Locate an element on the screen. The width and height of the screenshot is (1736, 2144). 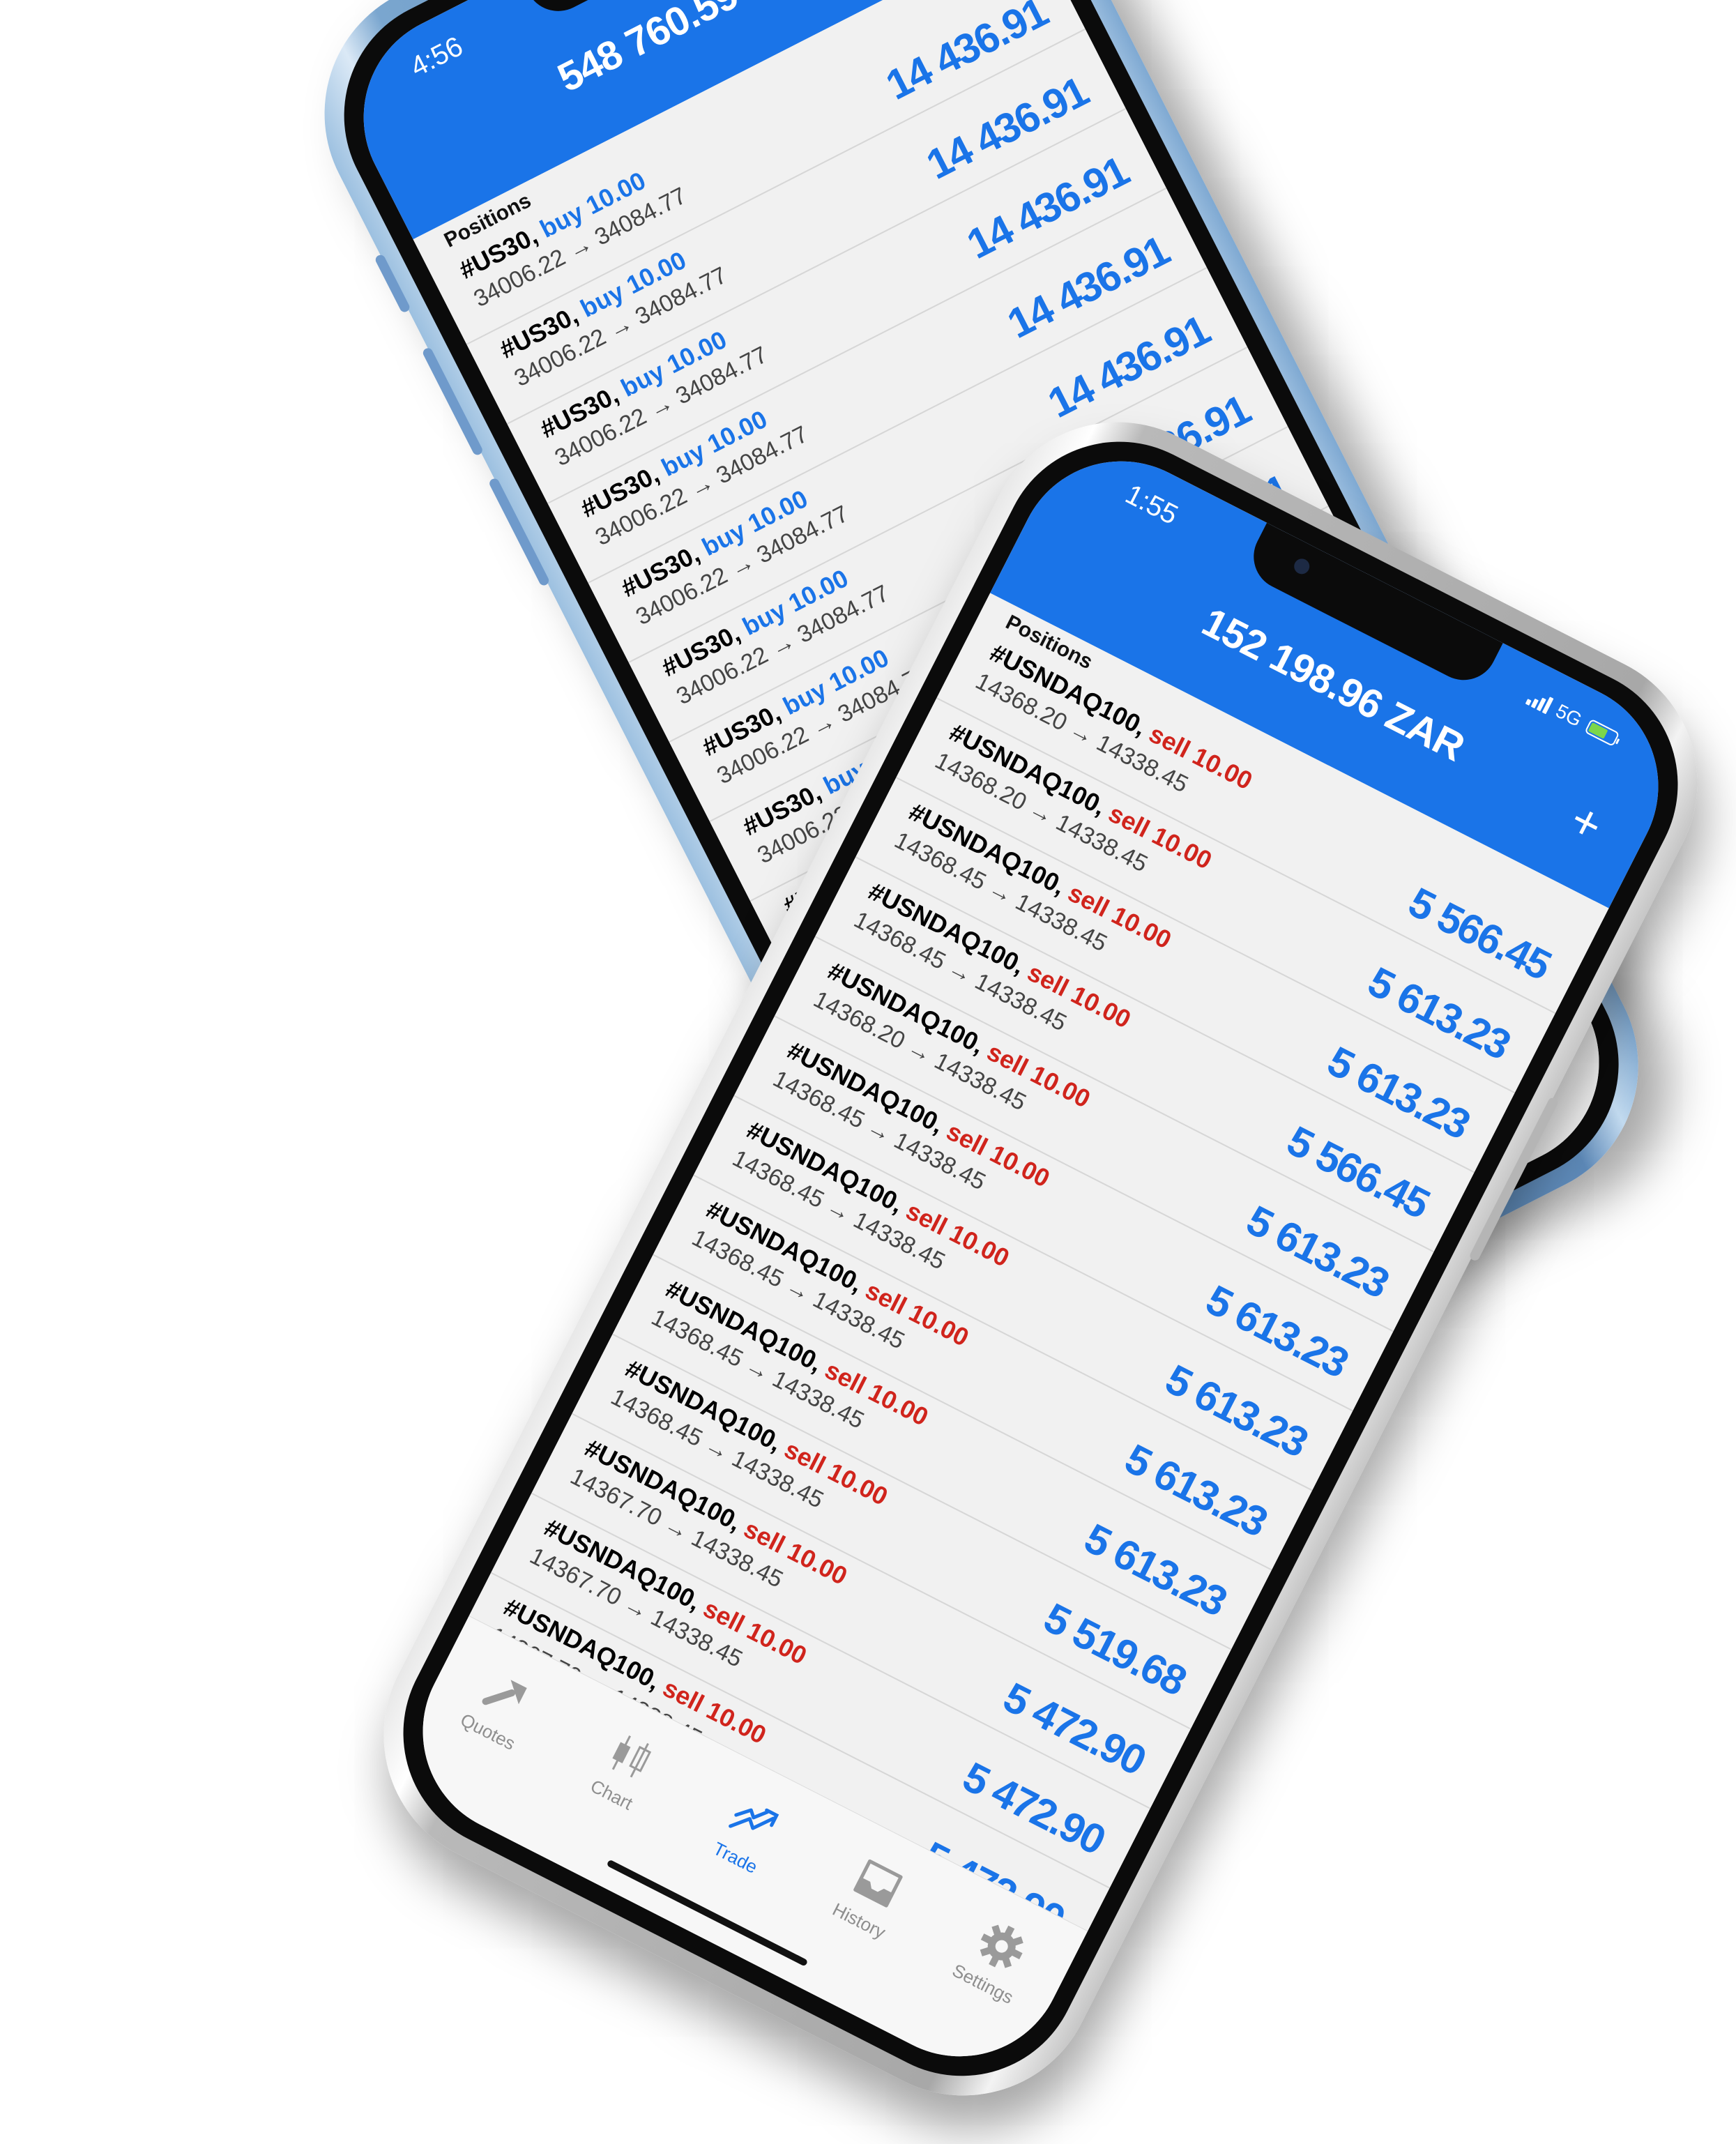
status-time: 1:55 is located at coordinates (1151, 505).